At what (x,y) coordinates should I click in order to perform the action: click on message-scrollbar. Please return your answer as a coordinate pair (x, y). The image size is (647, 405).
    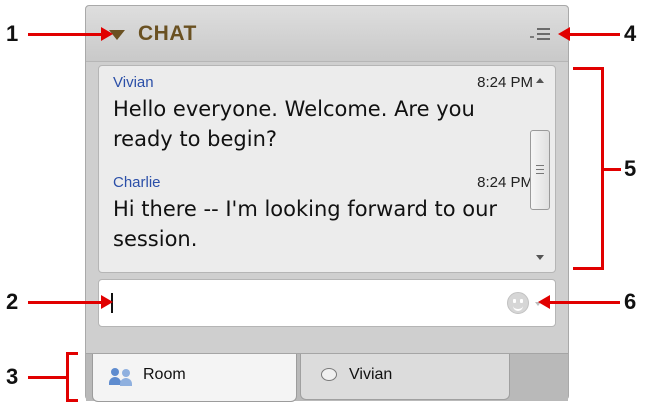
    Looking at the image, I should click on (540, 169).